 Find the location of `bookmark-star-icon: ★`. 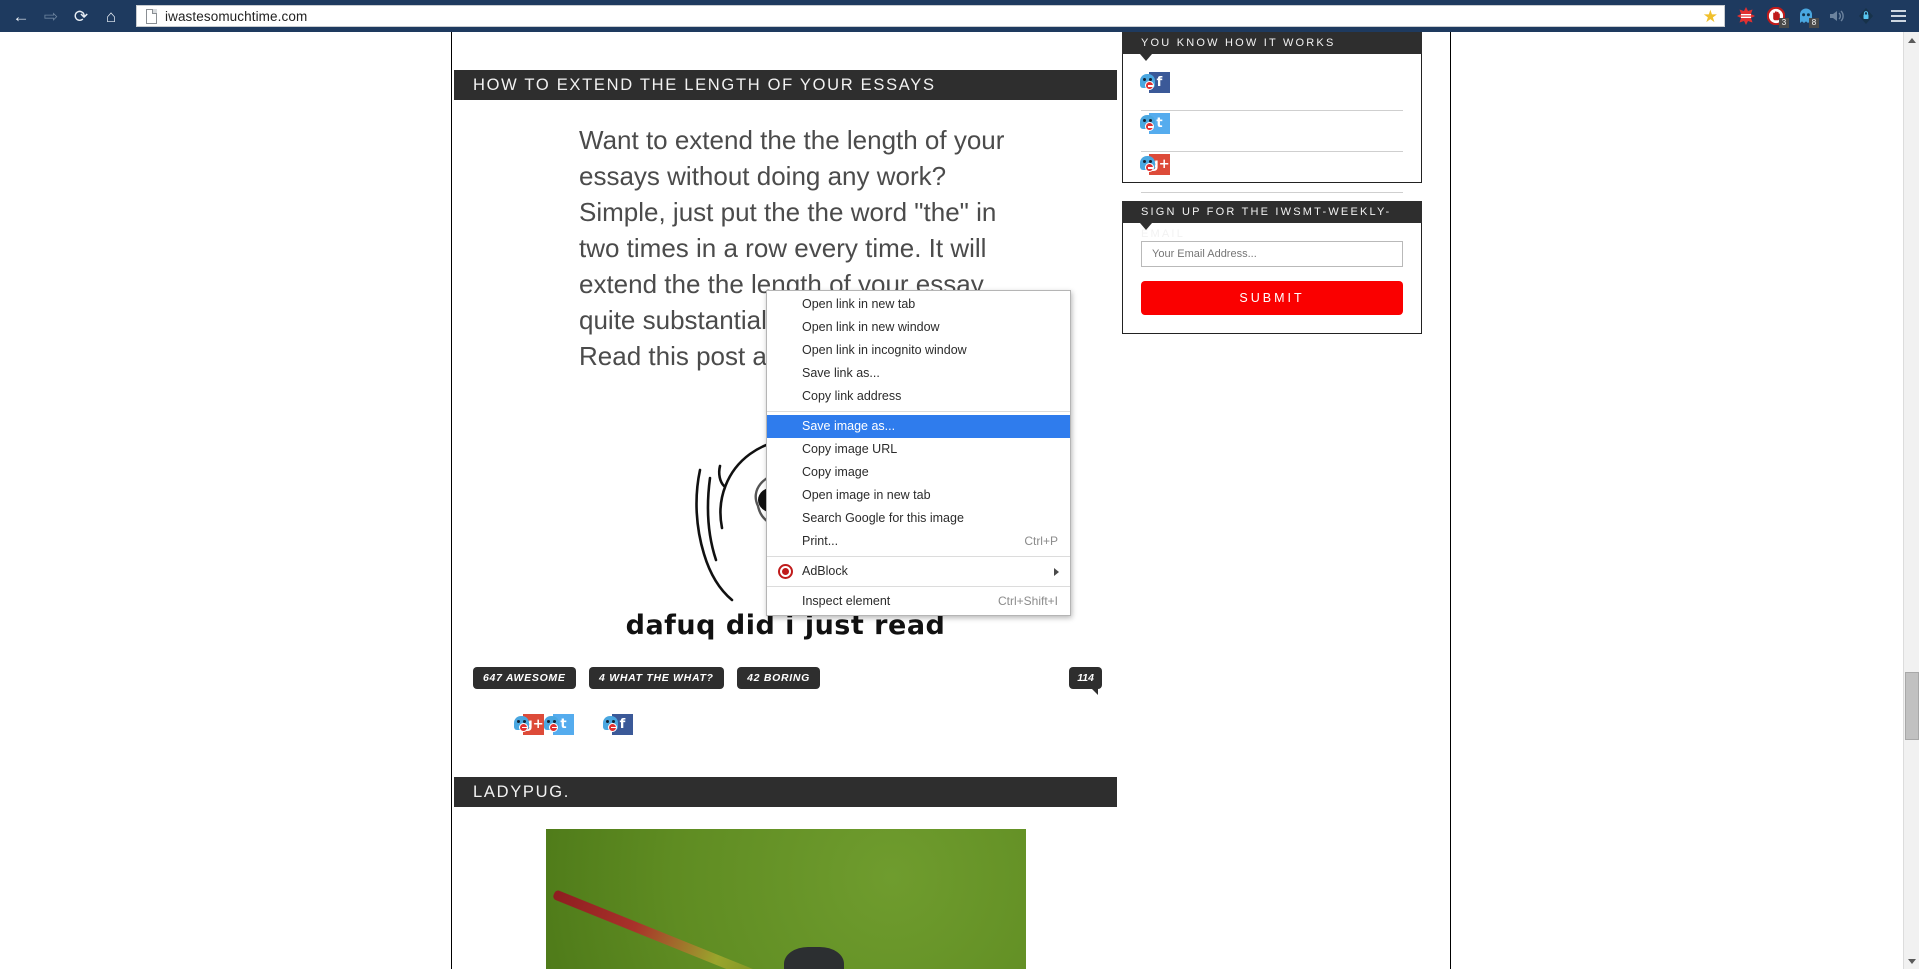

bookmark-star-icon: ★ is located at coordinates (1710, 17).